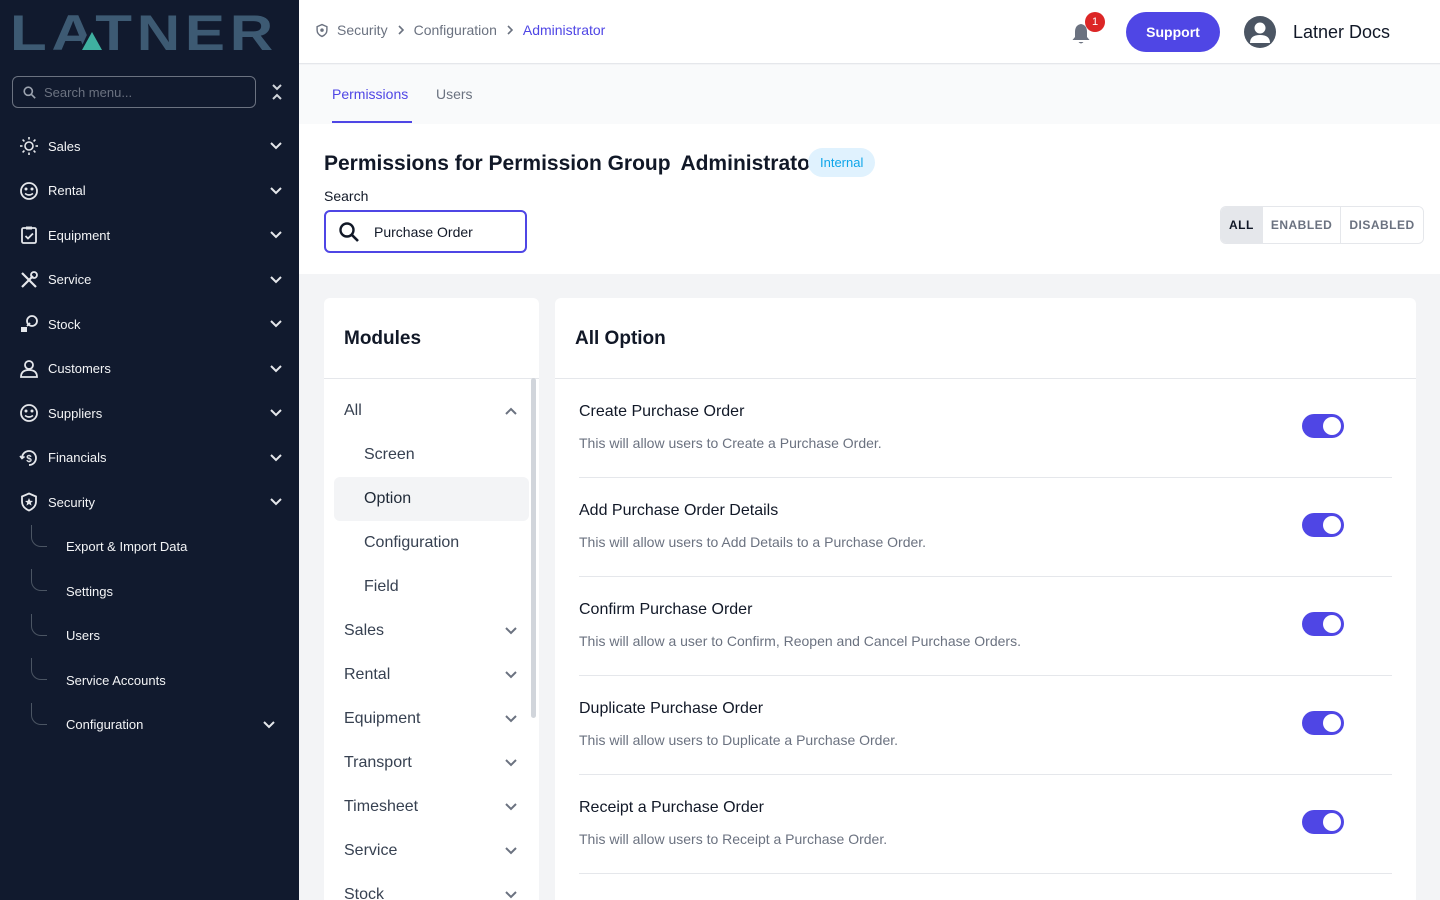  I want to click on module-item-rental: Rental, so click(431, 675).